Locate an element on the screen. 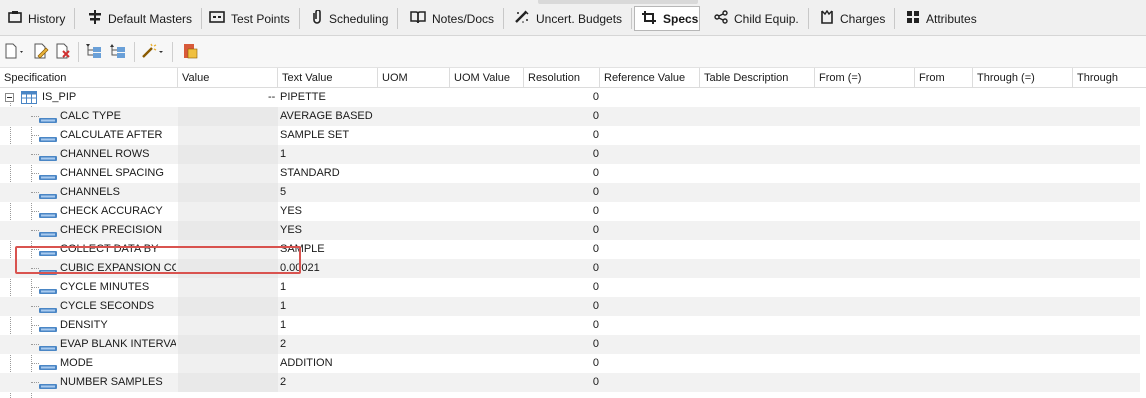  tab-scroll-indicator is located at coordinates (618, 2).